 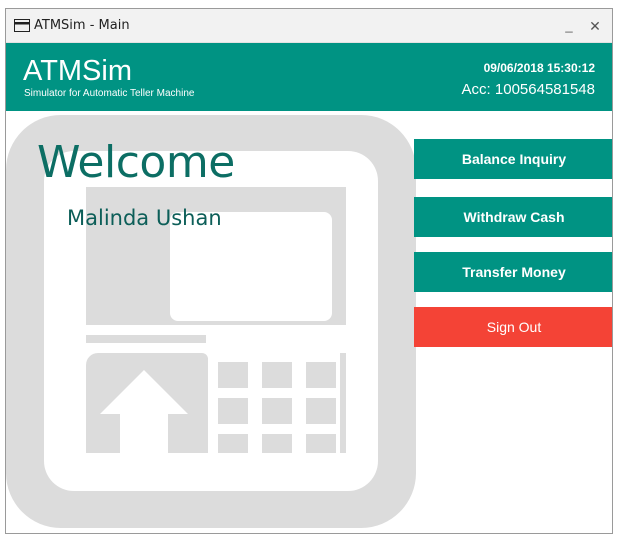 What do you see at coordinates (513, 217) in the screenshot?
I see `withdraw-cash-button: Withdraw Cash` at bounding box center [513, 217].